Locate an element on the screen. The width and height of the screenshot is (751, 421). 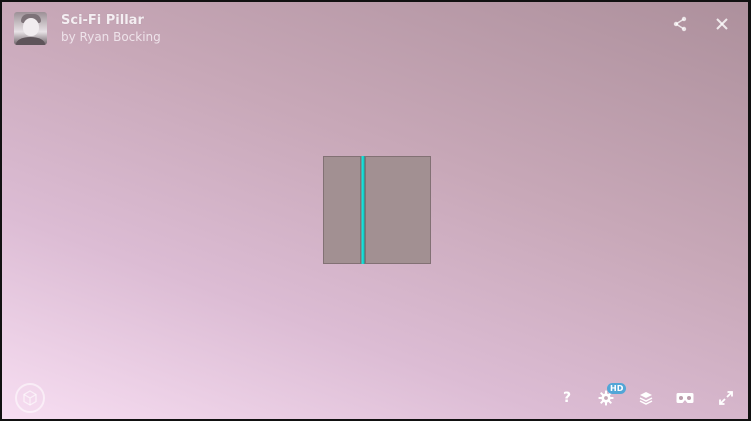
help-icon: ? is located at coordinates (567, 398).